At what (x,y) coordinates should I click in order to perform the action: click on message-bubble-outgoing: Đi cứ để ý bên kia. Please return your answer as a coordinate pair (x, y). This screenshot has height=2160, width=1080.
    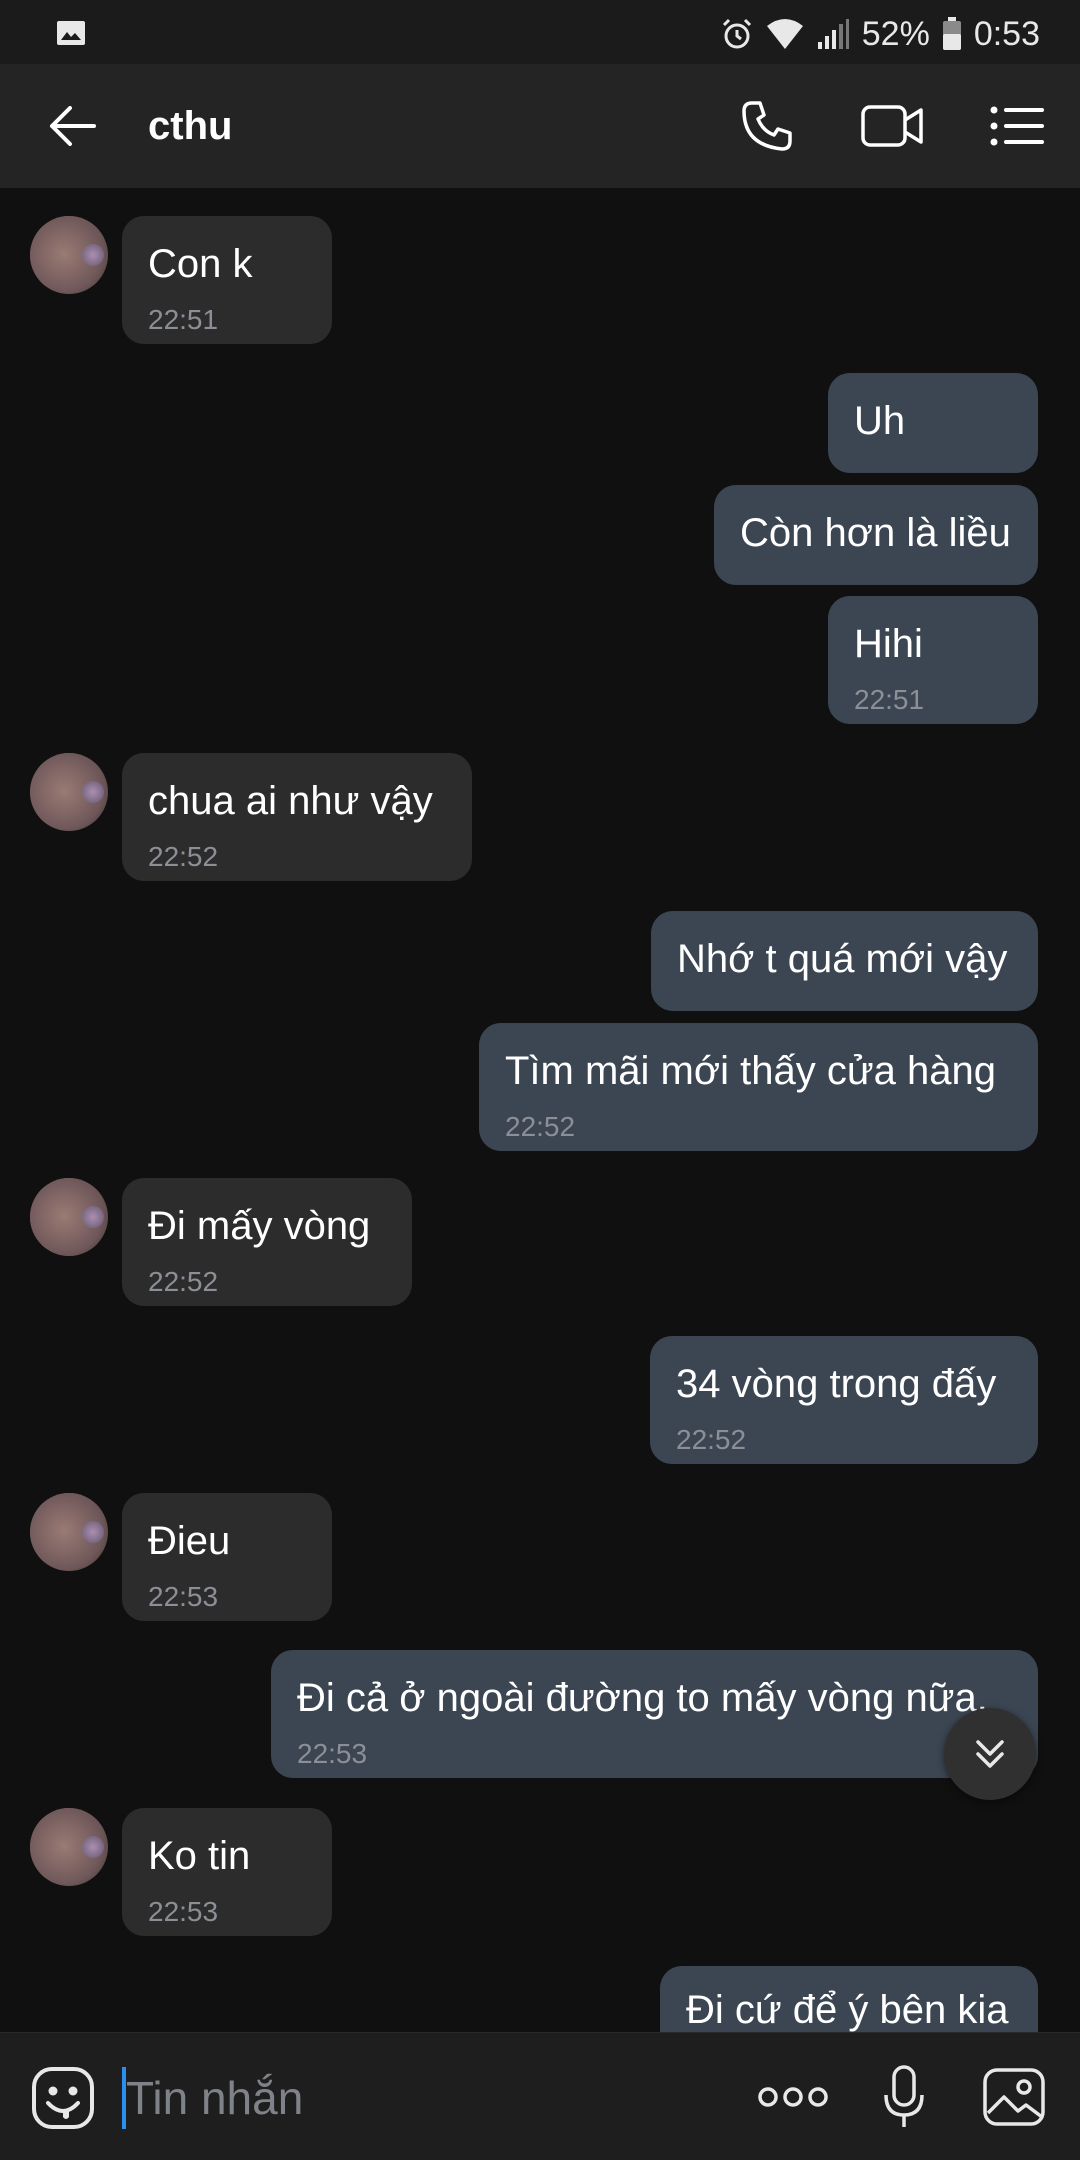
    Looking at the image, I should click on (849, 1999).